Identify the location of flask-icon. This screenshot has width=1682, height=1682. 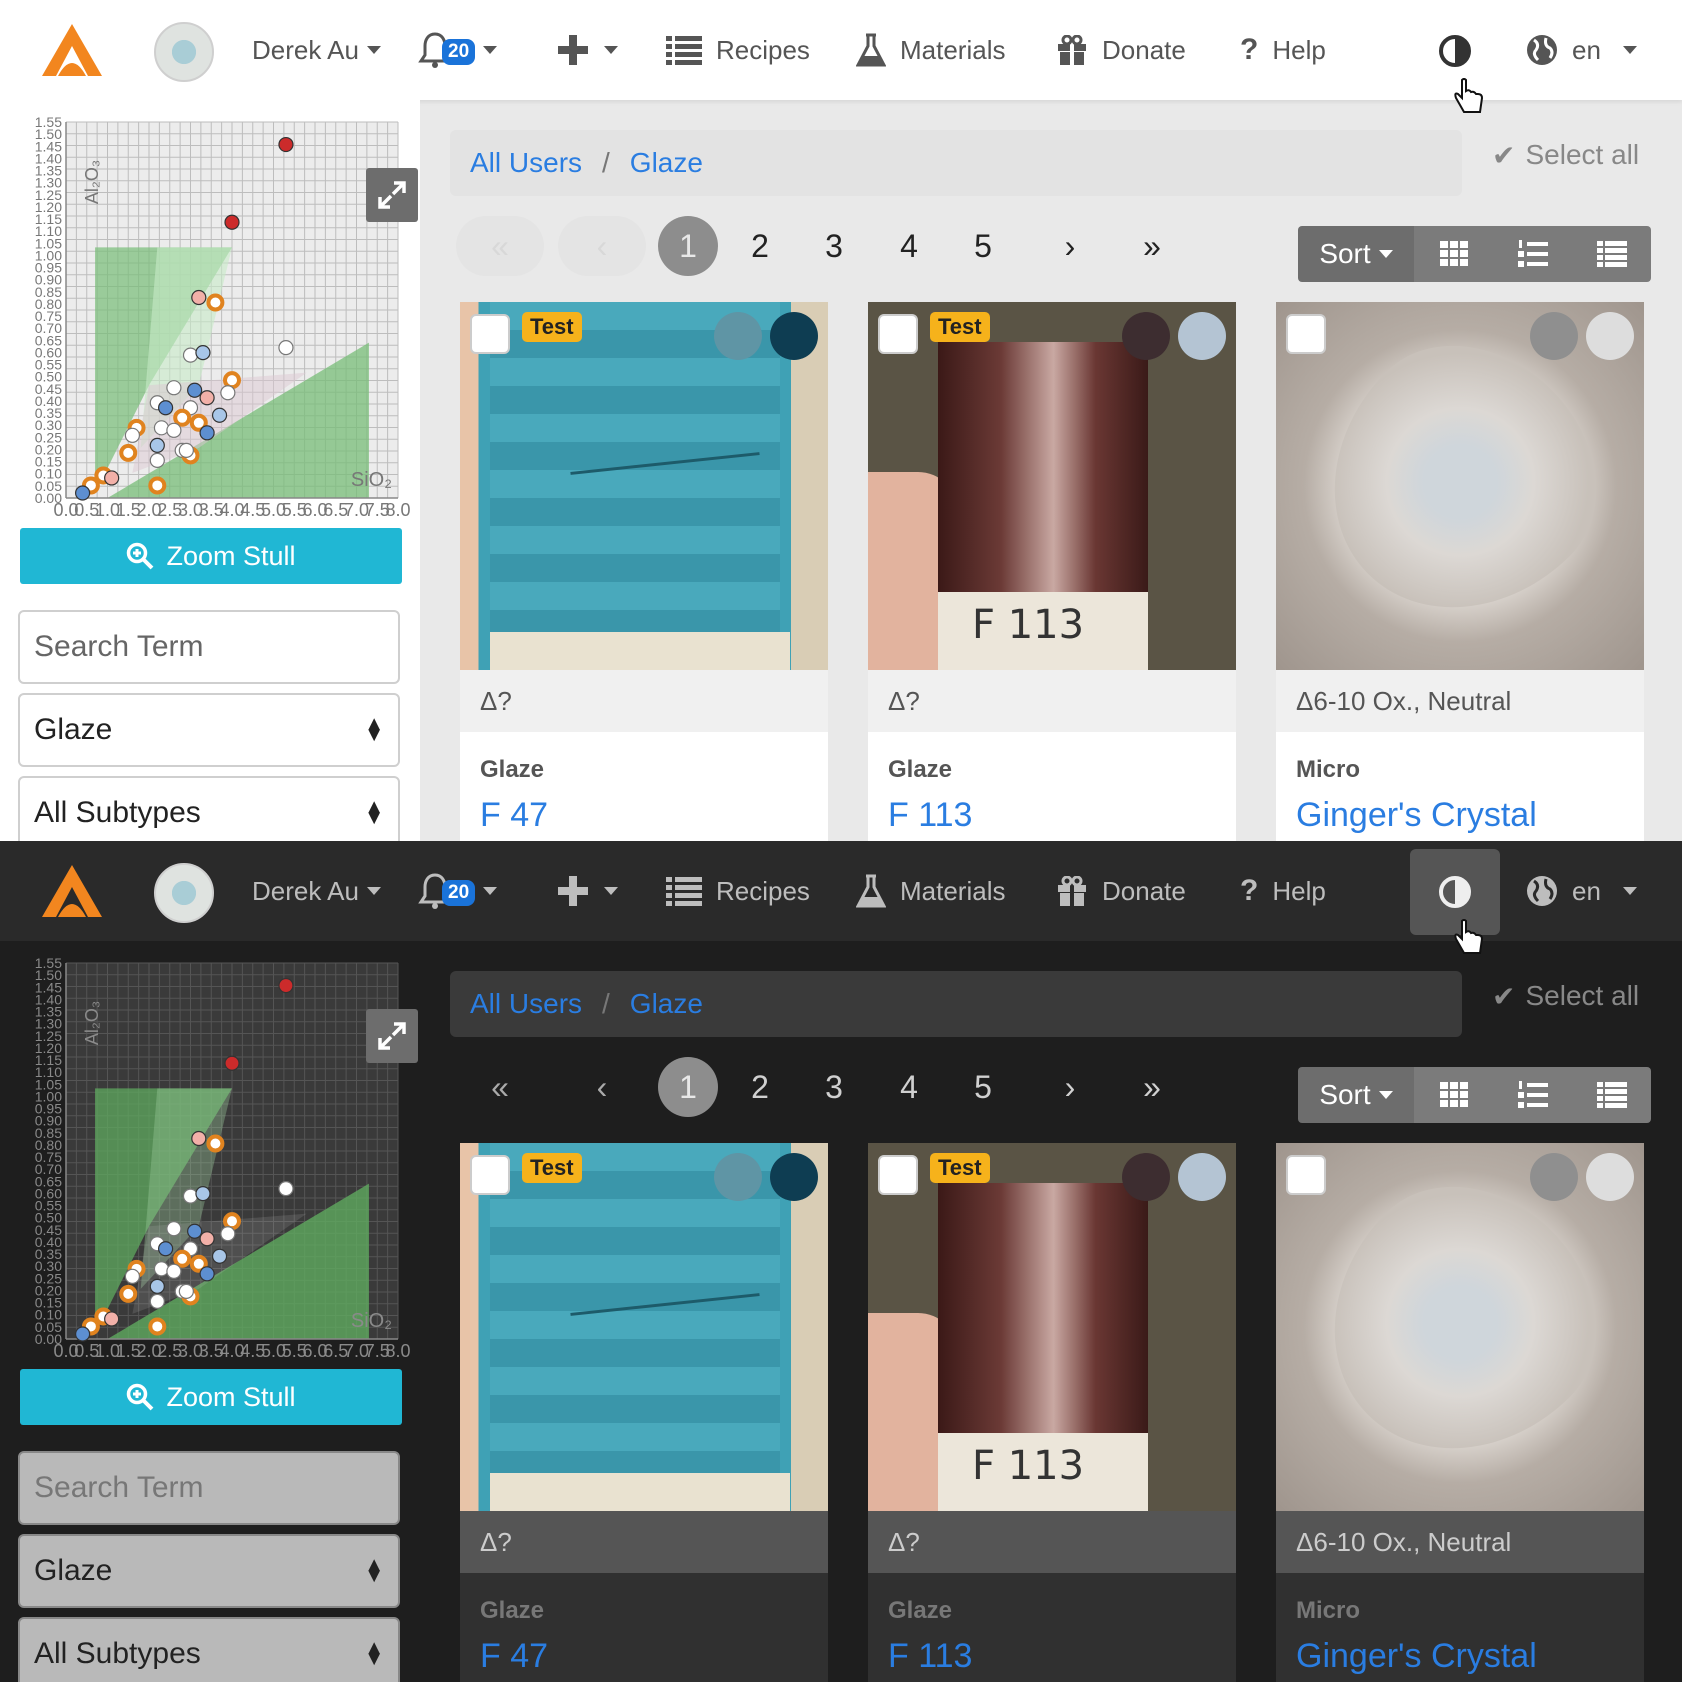
(871, 50).